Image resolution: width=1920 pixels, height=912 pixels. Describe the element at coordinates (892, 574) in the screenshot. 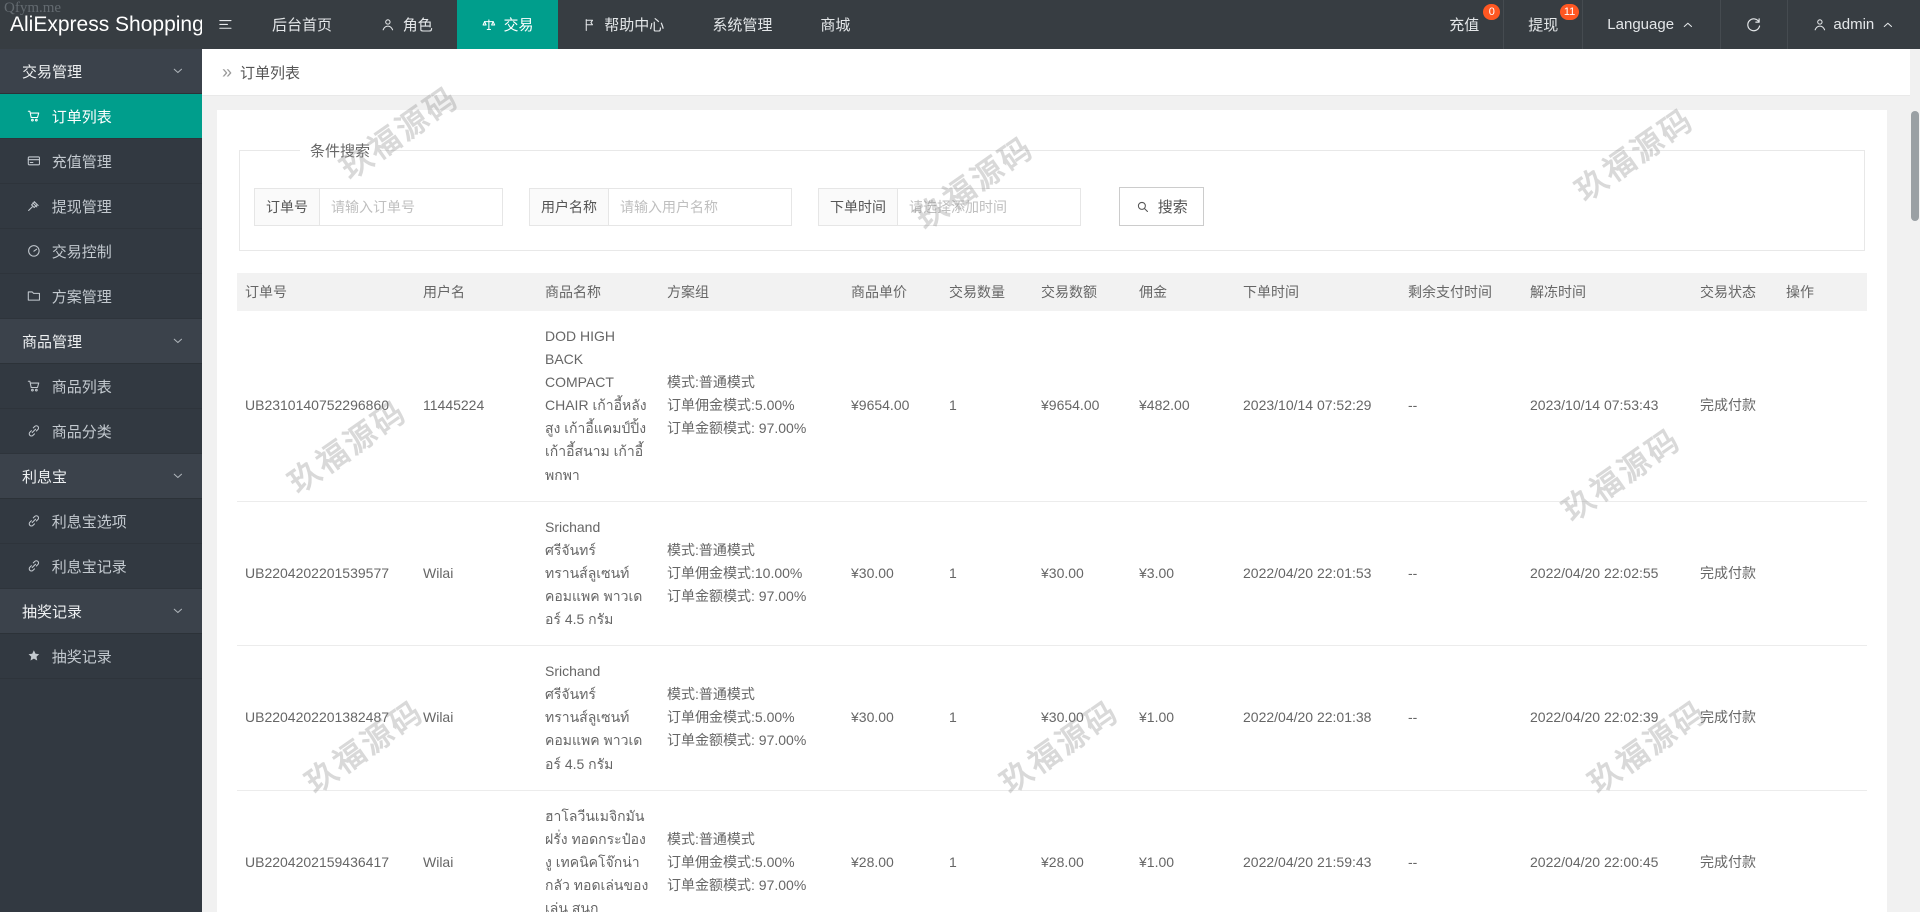

I see `cell-unit-price: ¥30.00` at that location.